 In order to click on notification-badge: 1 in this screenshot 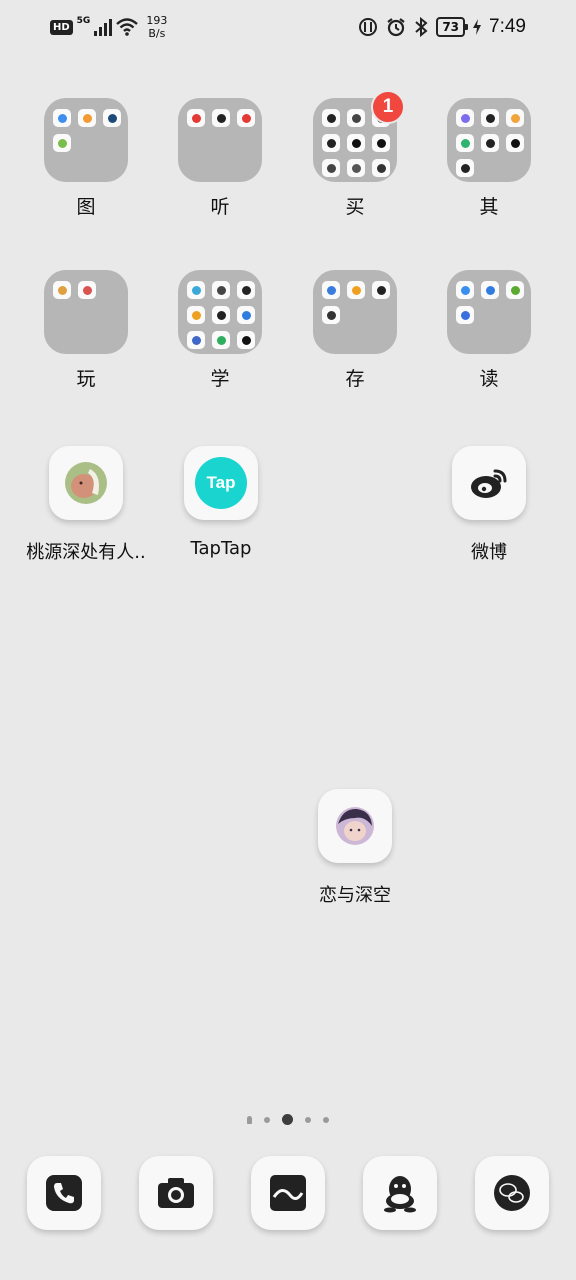, I will do `click(388, 107)`.